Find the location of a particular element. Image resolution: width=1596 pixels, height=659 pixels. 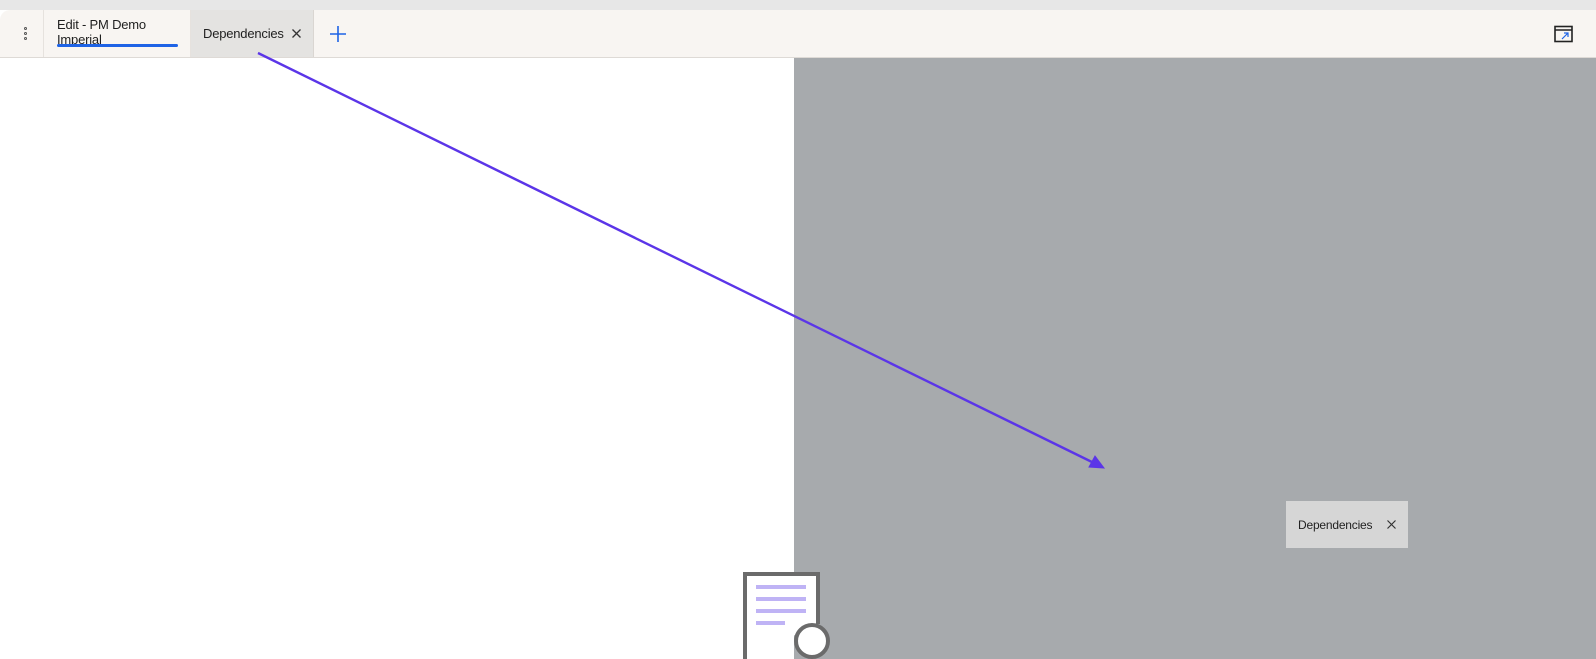

add-tab-plus-icon is located at coordinates (338, 34).